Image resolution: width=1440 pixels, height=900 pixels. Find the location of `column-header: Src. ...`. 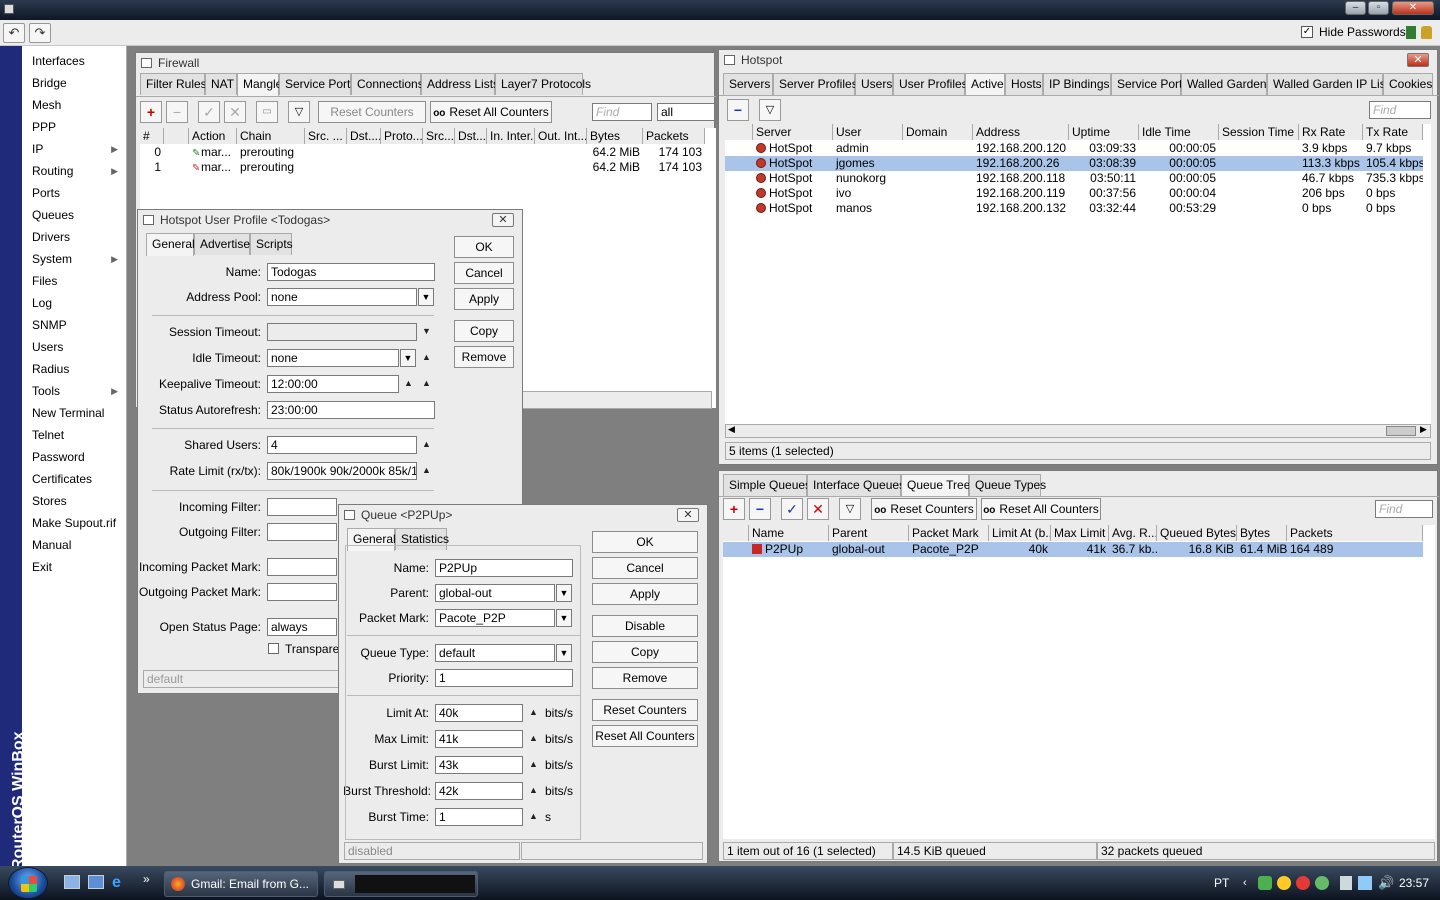

column-header: Src. ... is located at coordinates (326, 136).